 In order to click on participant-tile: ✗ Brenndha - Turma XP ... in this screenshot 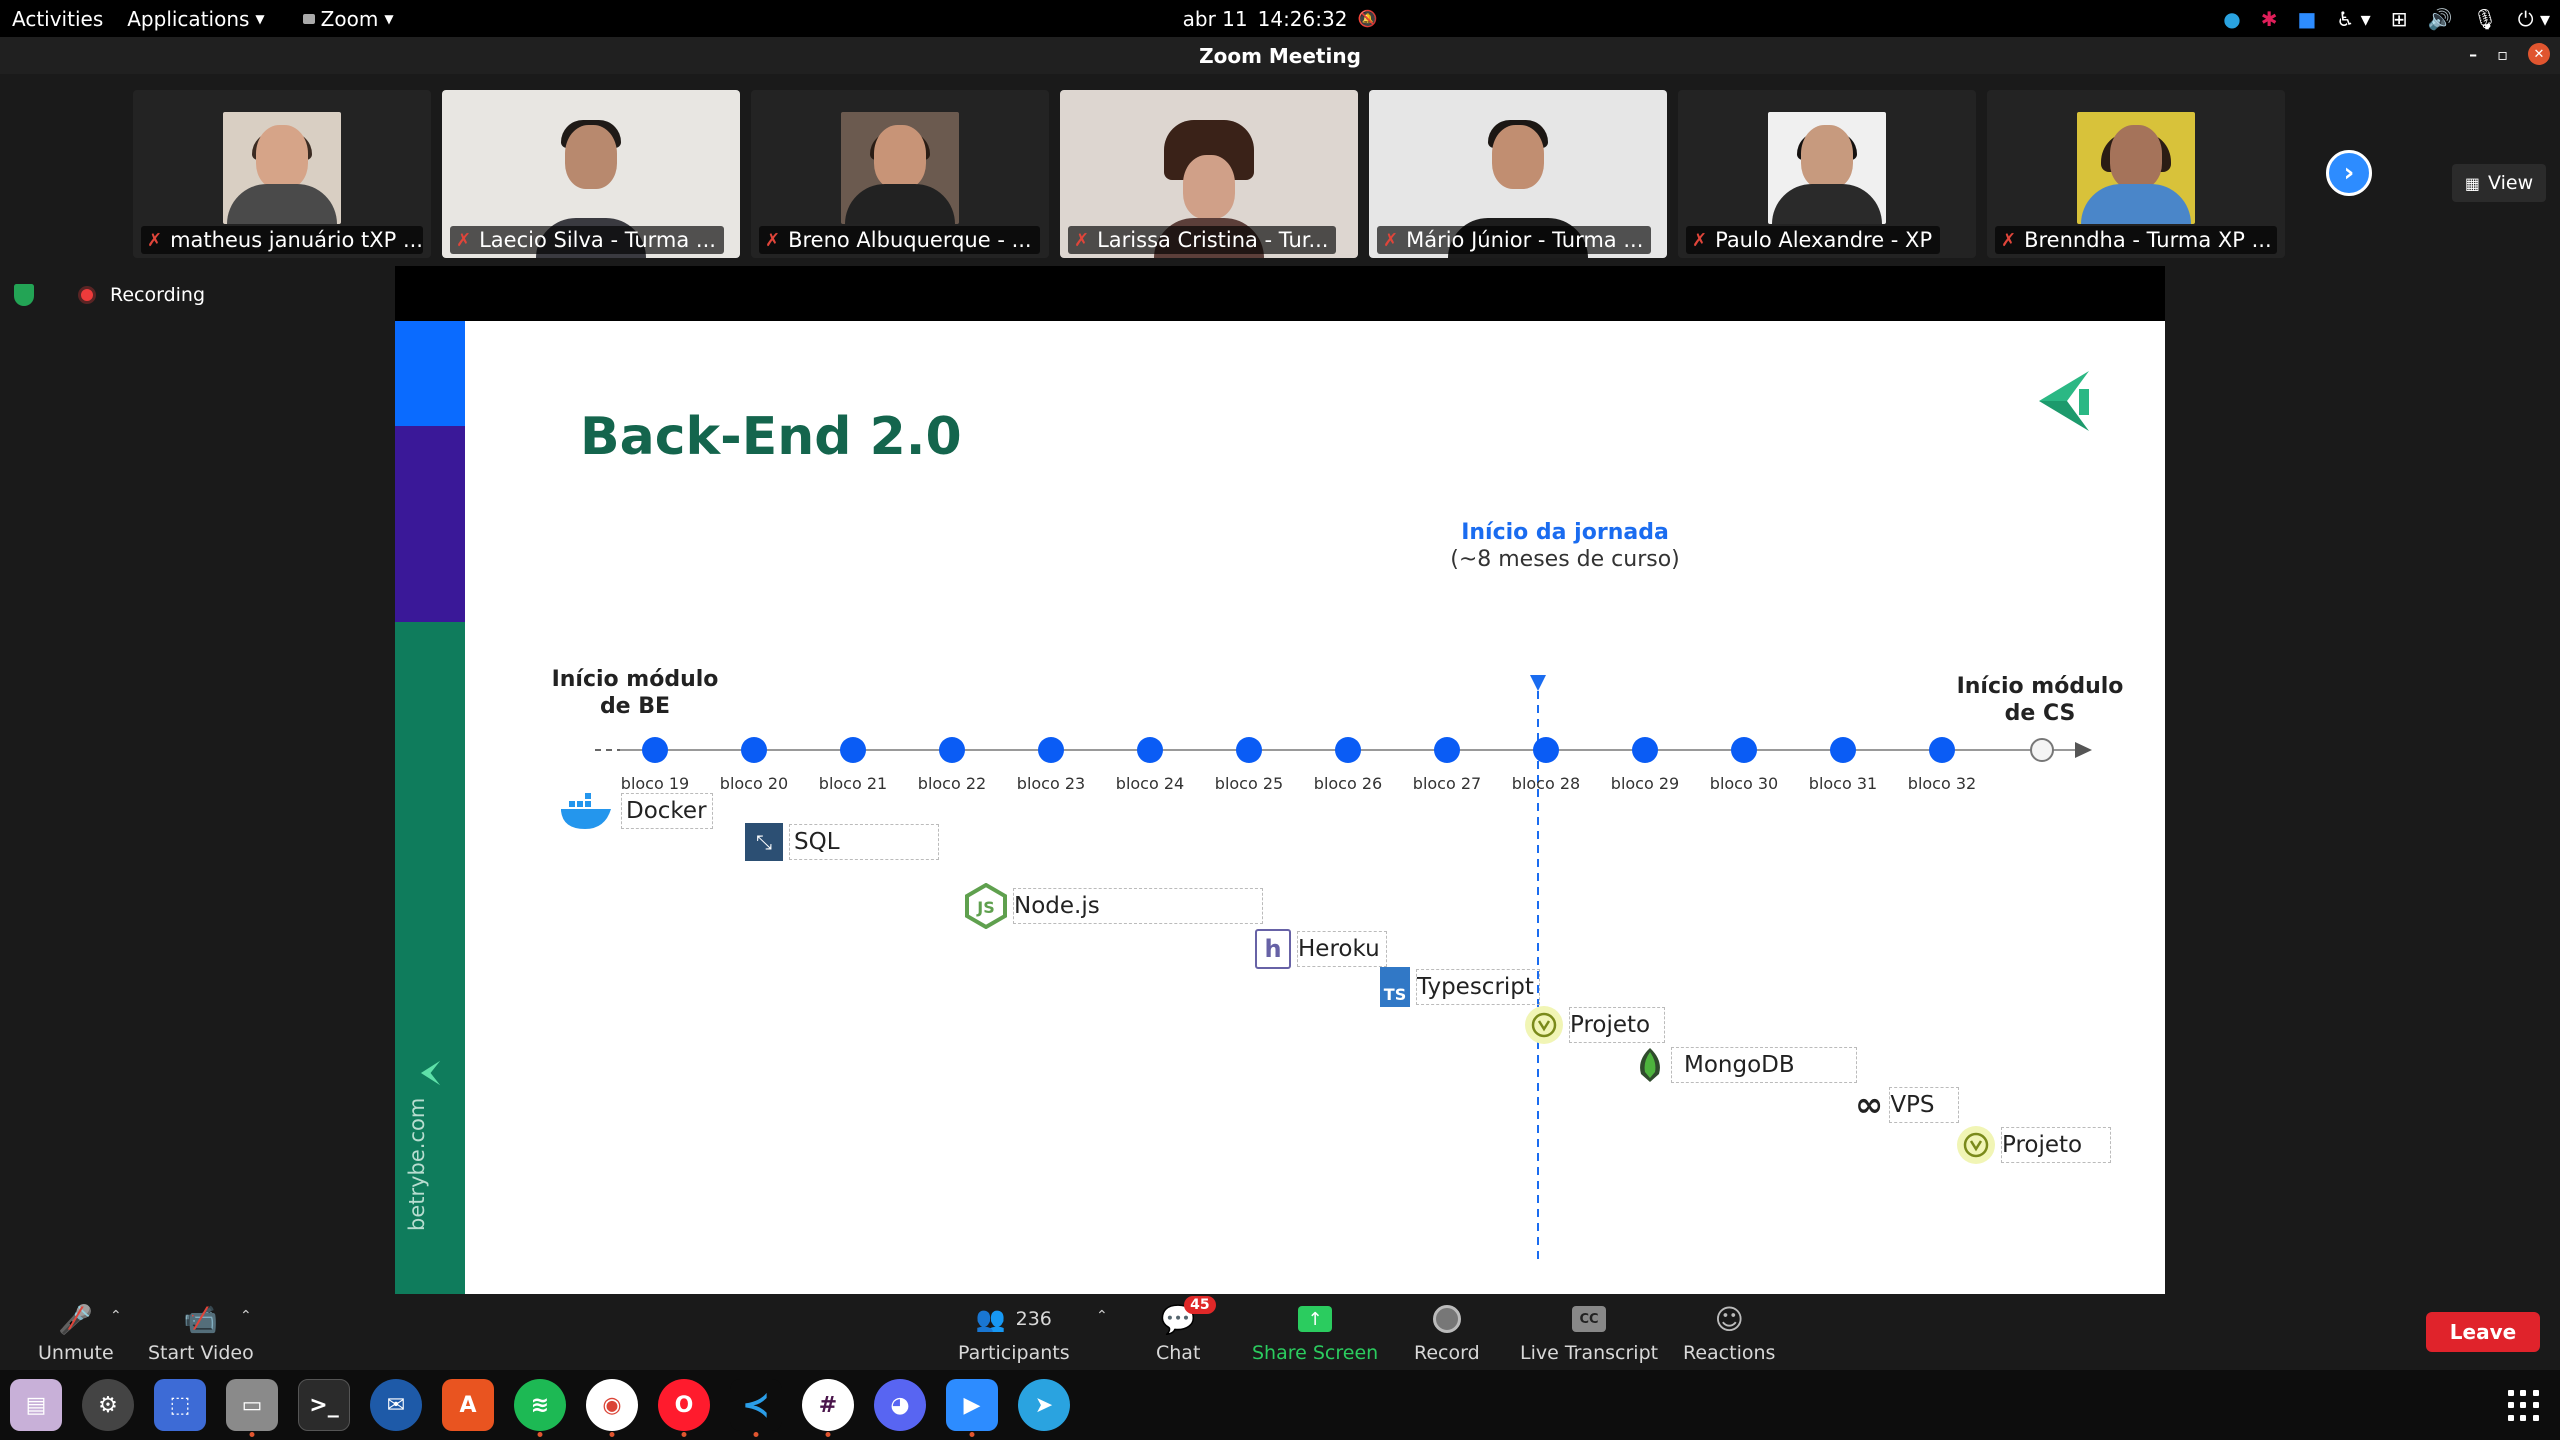, I will do `click(2136, 174)`.